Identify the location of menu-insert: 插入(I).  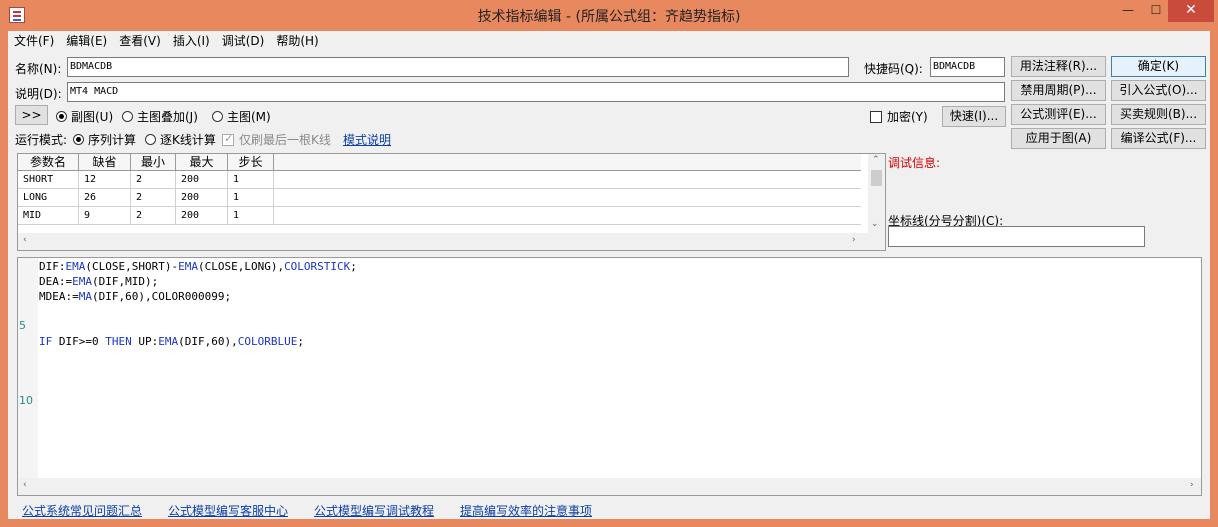
(191, 41).